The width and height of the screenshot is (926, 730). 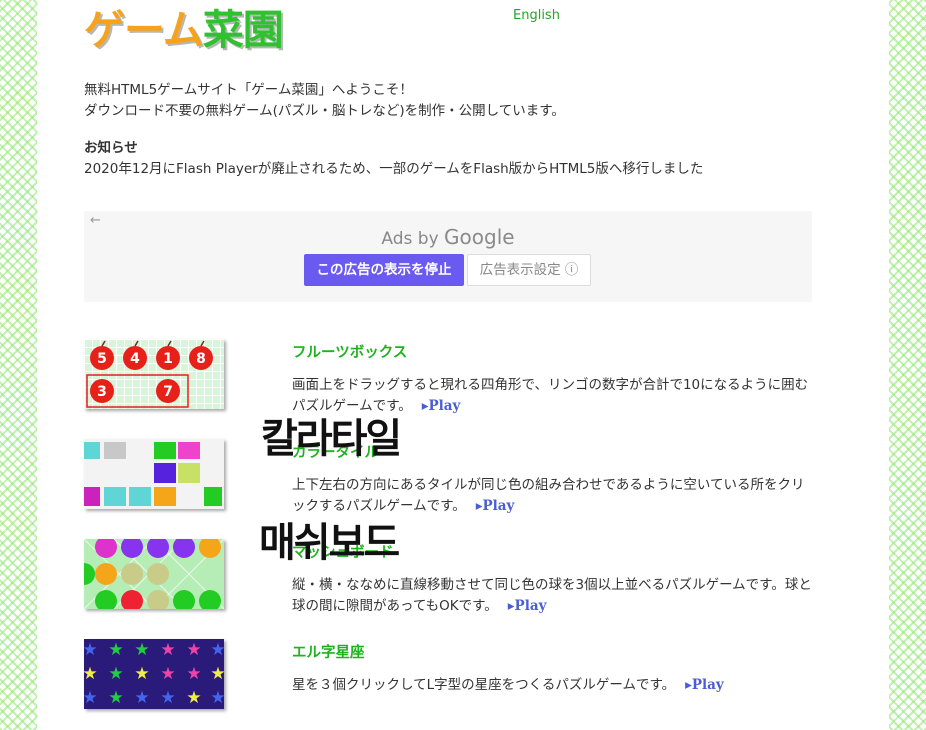 I want to click on ads-by-google-label: Ads by Google, so click(x=448, y=237).